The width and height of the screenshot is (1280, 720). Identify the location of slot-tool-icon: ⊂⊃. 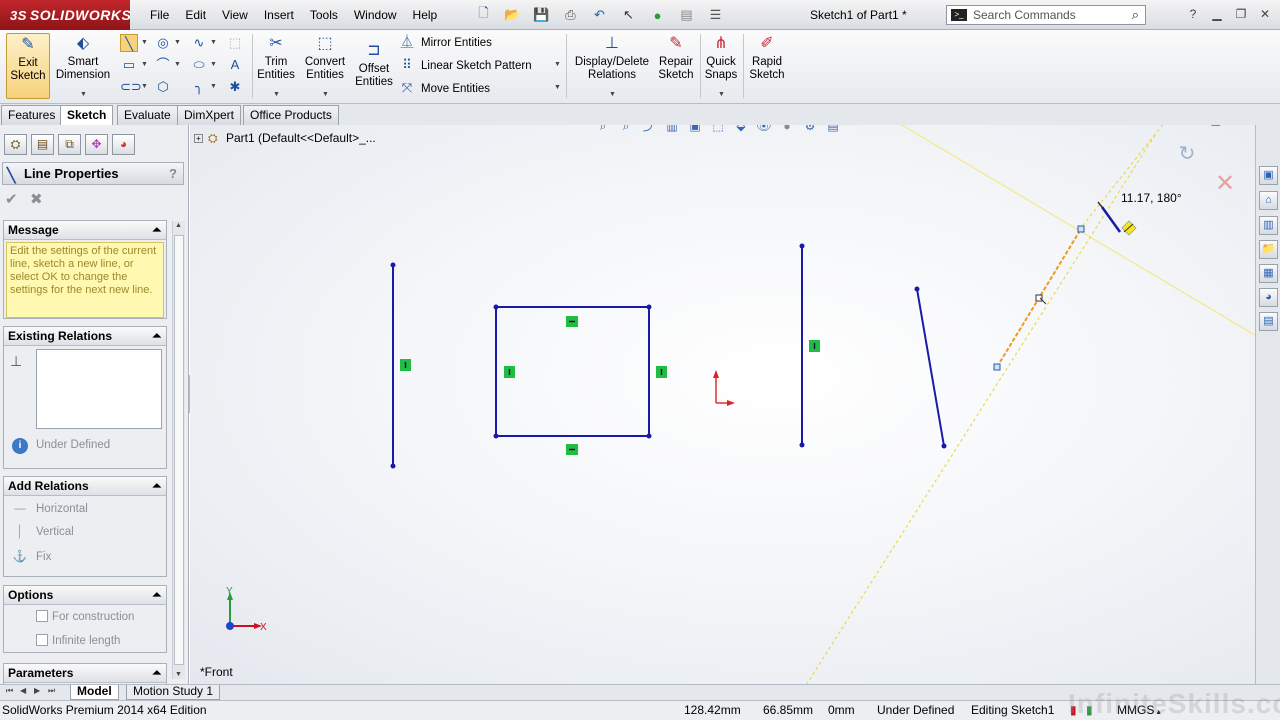
(131, 87).